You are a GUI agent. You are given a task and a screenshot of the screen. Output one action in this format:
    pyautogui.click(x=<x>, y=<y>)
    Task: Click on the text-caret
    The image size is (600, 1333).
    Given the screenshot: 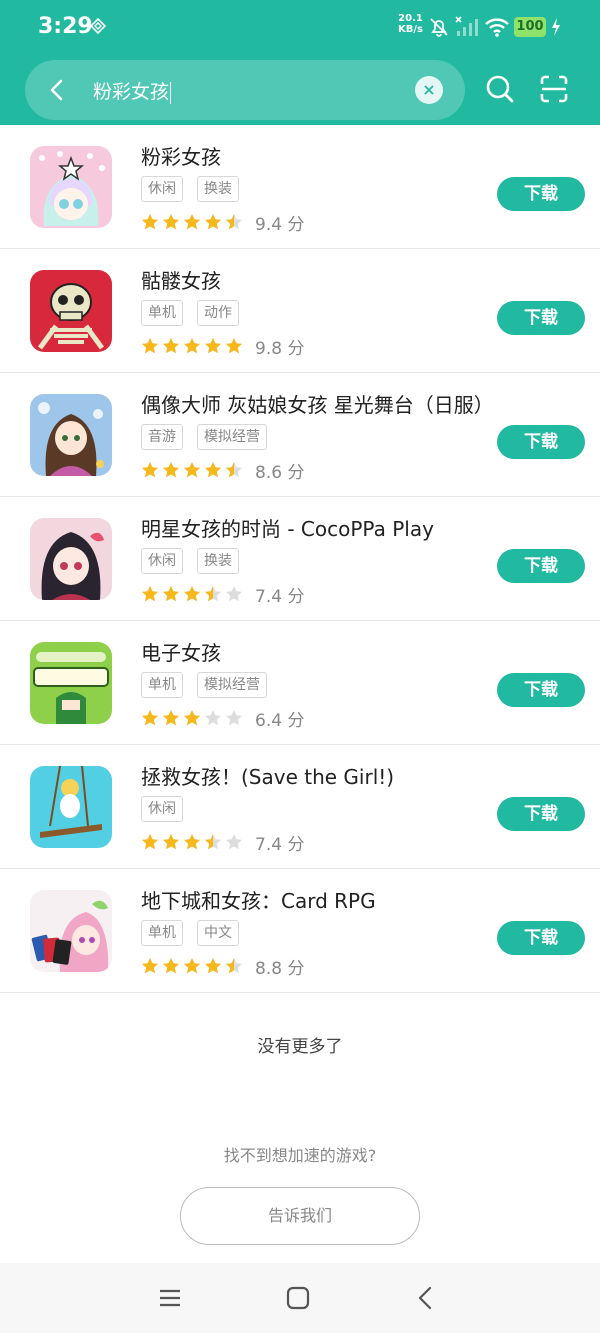 What is the action you would take?
    pyautogui.click(x=171, y=92)
    